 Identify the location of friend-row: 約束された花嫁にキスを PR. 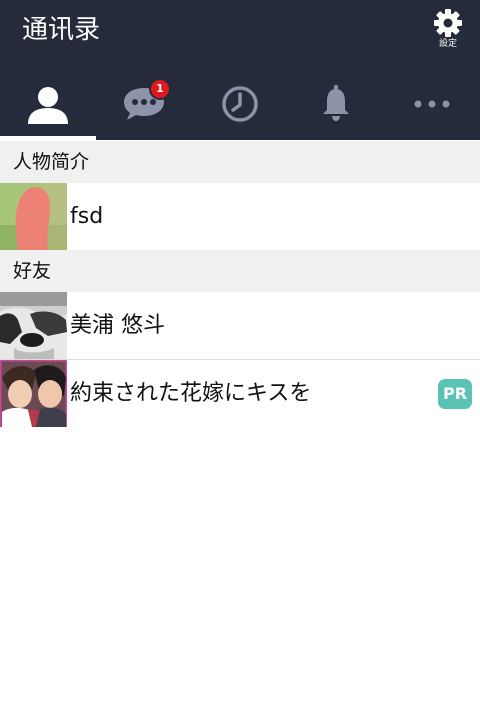
(240, 393).